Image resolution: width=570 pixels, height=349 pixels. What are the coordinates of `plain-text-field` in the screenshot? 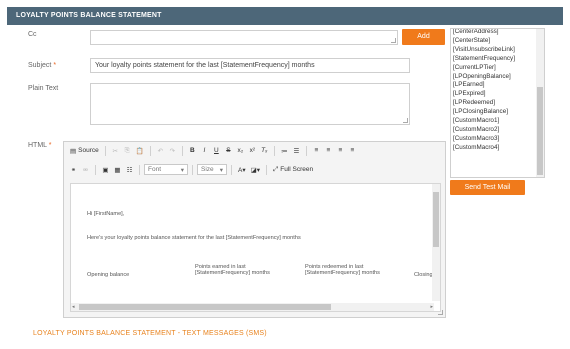 It's located at (250, 104).